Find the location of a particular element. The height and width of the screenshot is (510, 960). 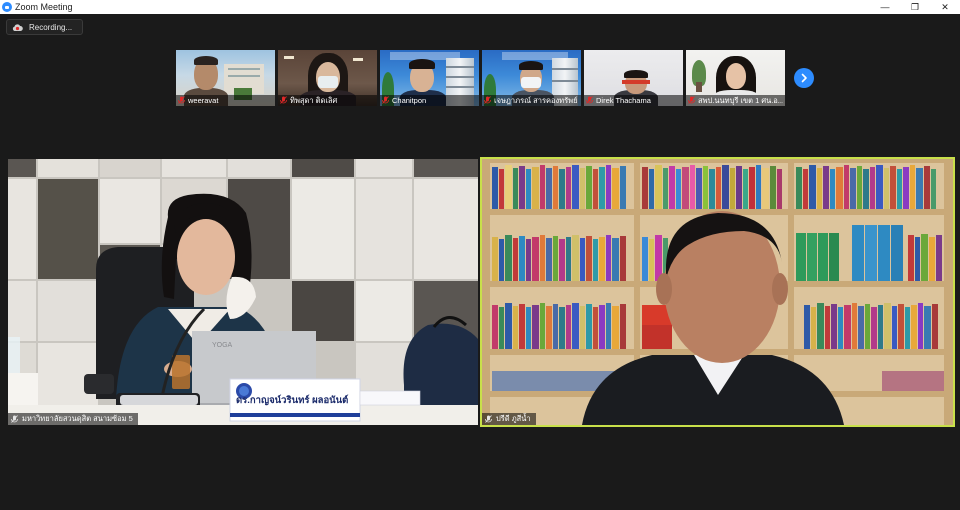

next-page-button is located at coordinates (804, 78).